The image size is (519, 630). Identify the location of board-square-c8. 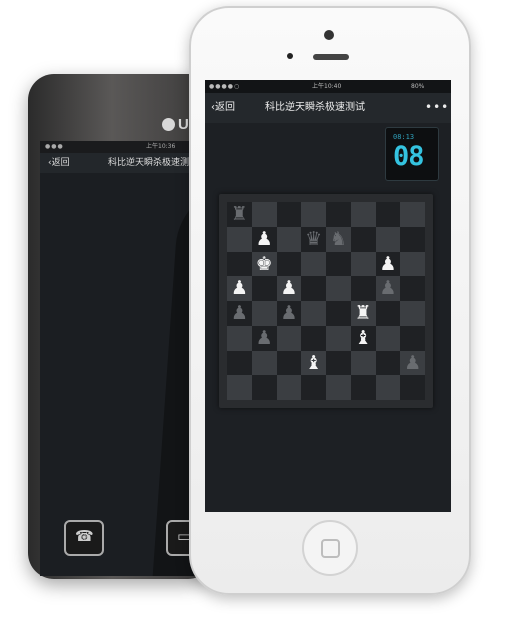
(289, 214).